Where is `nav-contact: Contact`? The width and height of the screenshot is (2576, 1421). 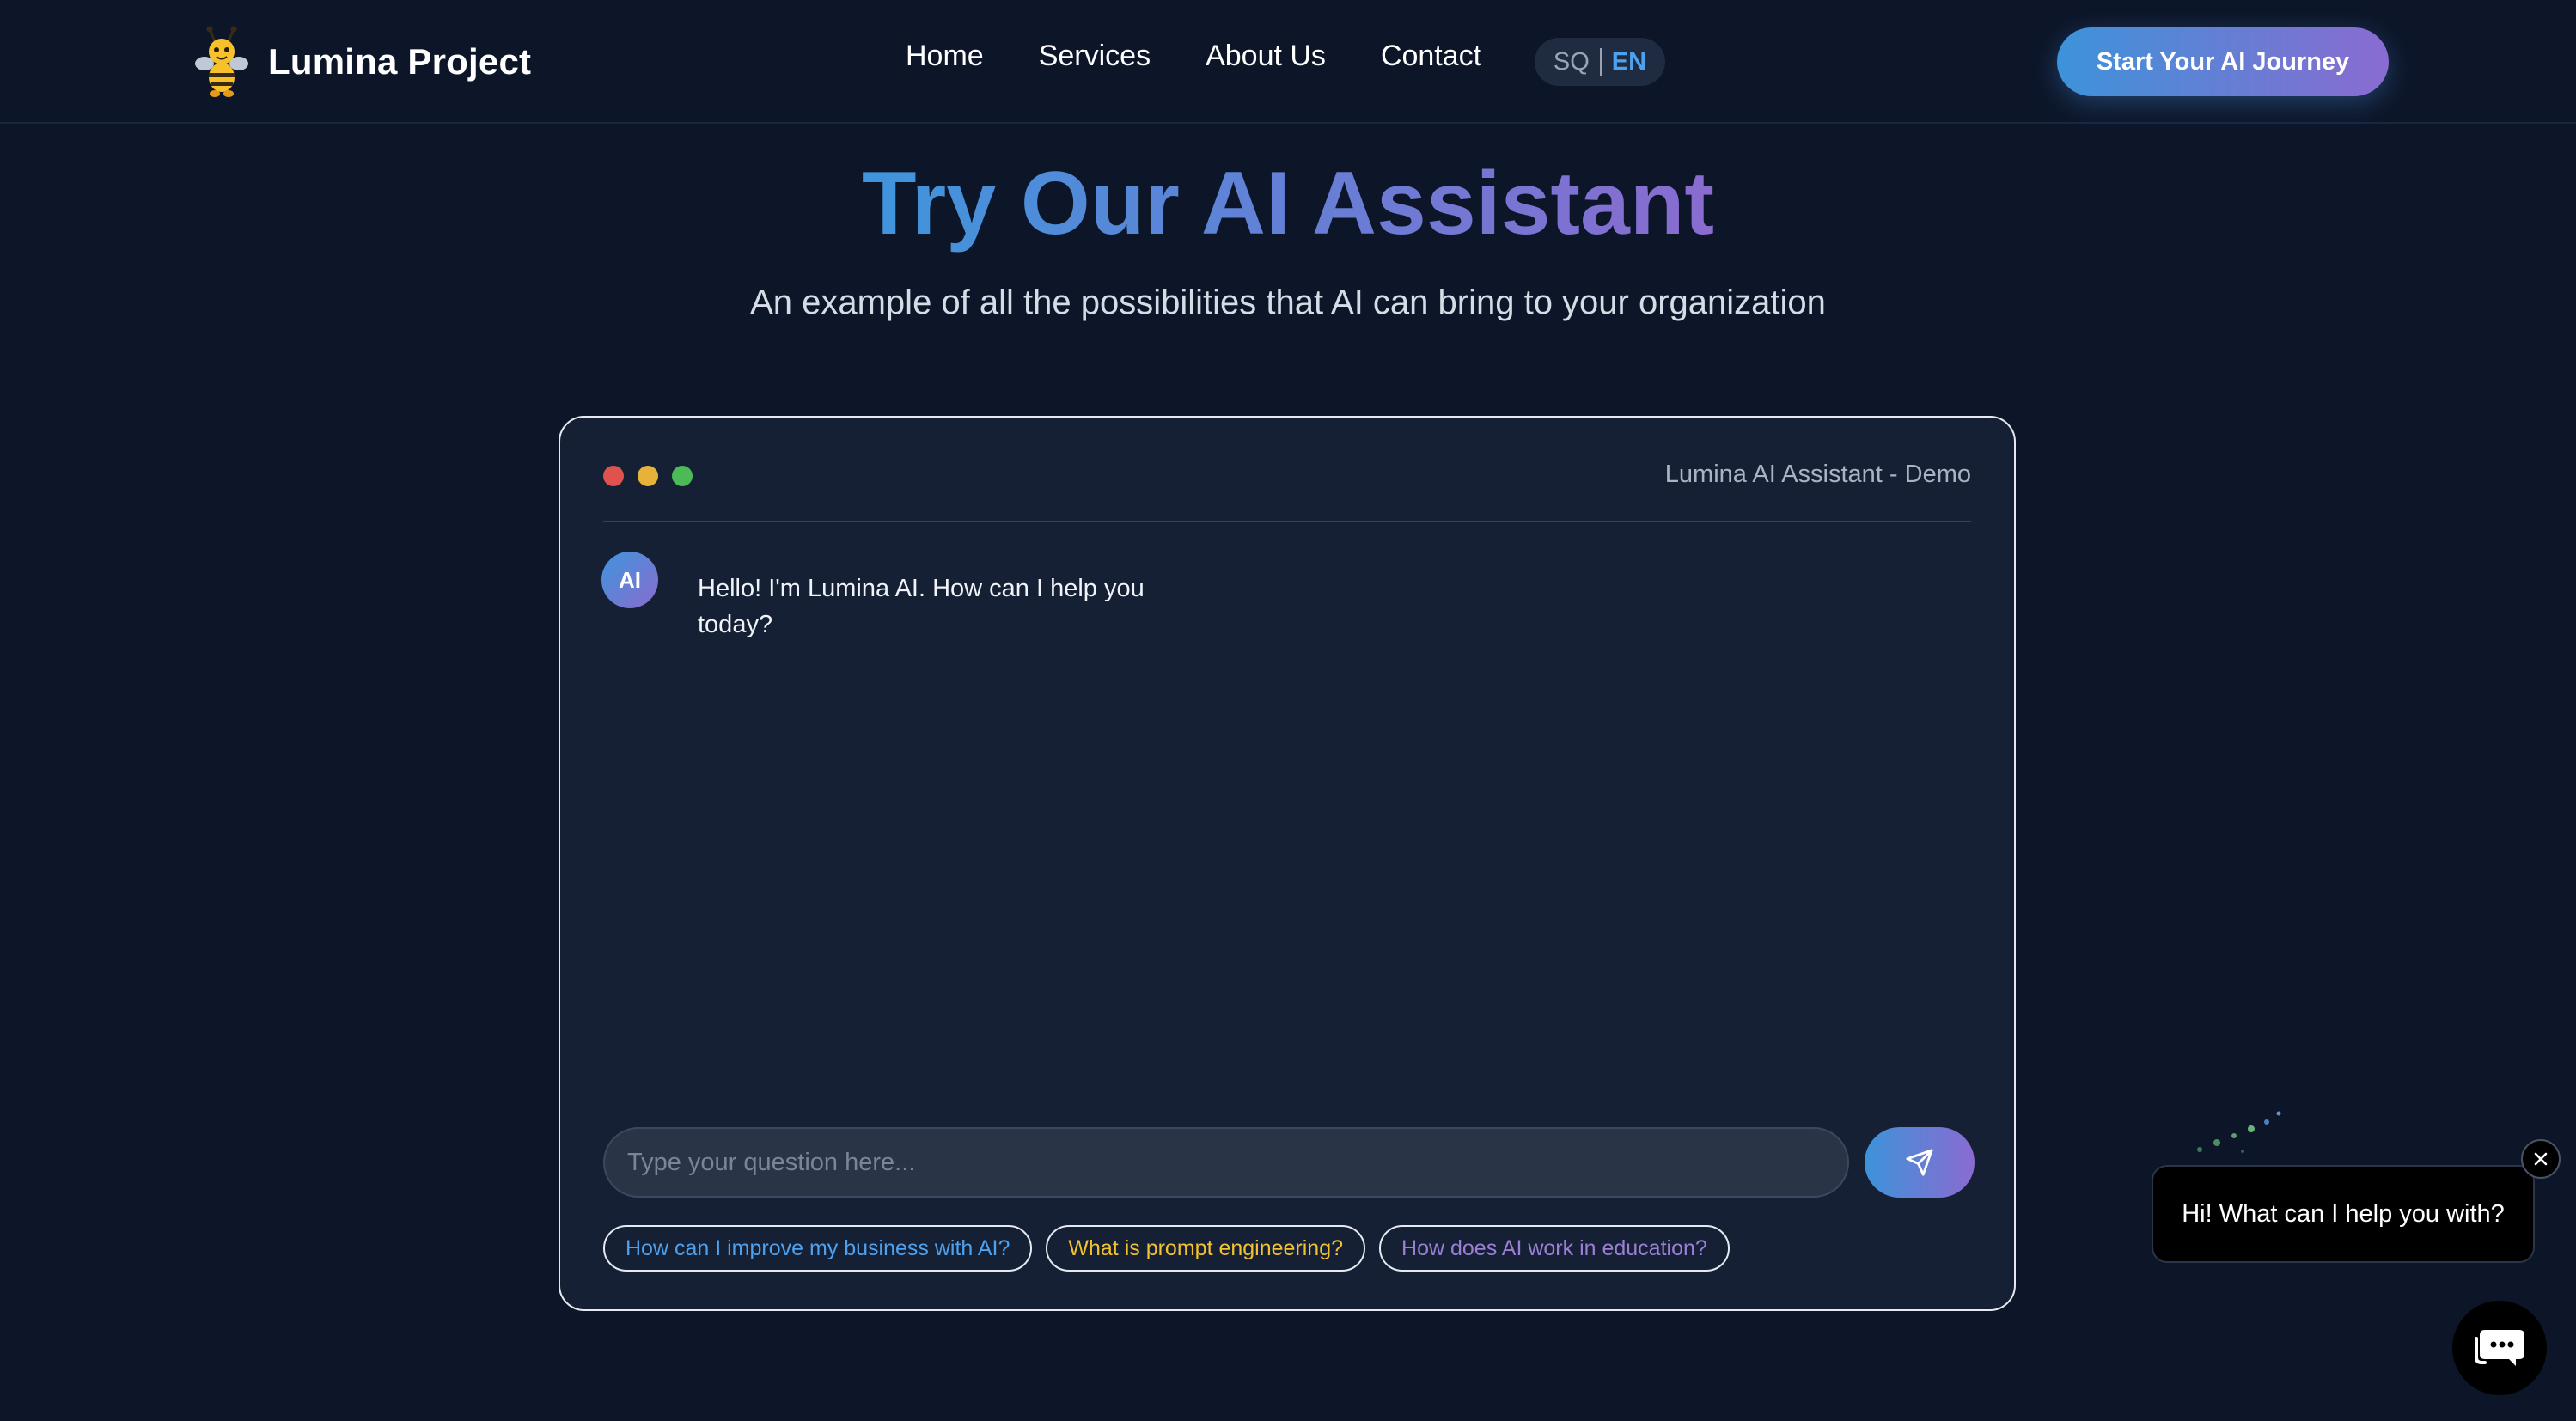 nav-contact: Contact is located at coordinates (1431, 56).